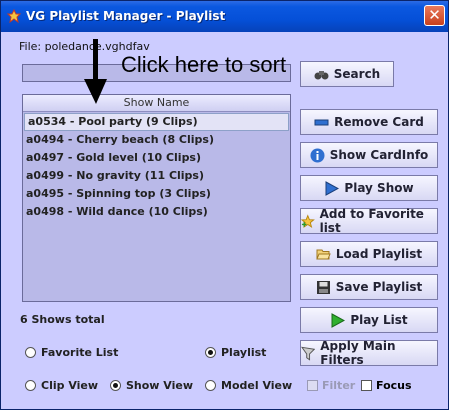 This screenshot has width=449, height=410. I want to click on remove-card-label: Remove Card, so click(379, 122).